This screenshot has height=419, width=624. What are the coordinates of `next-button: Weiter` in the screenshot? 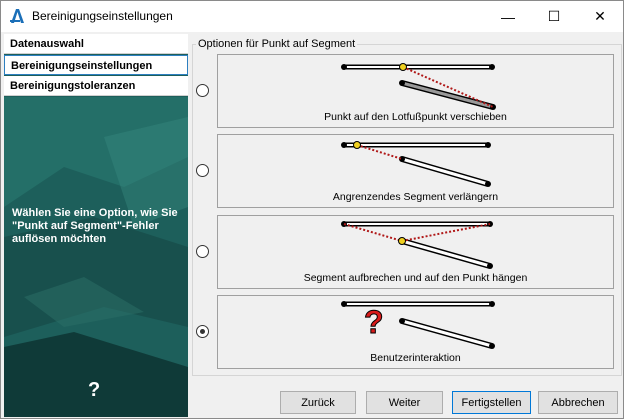 It's located at (404, 402).